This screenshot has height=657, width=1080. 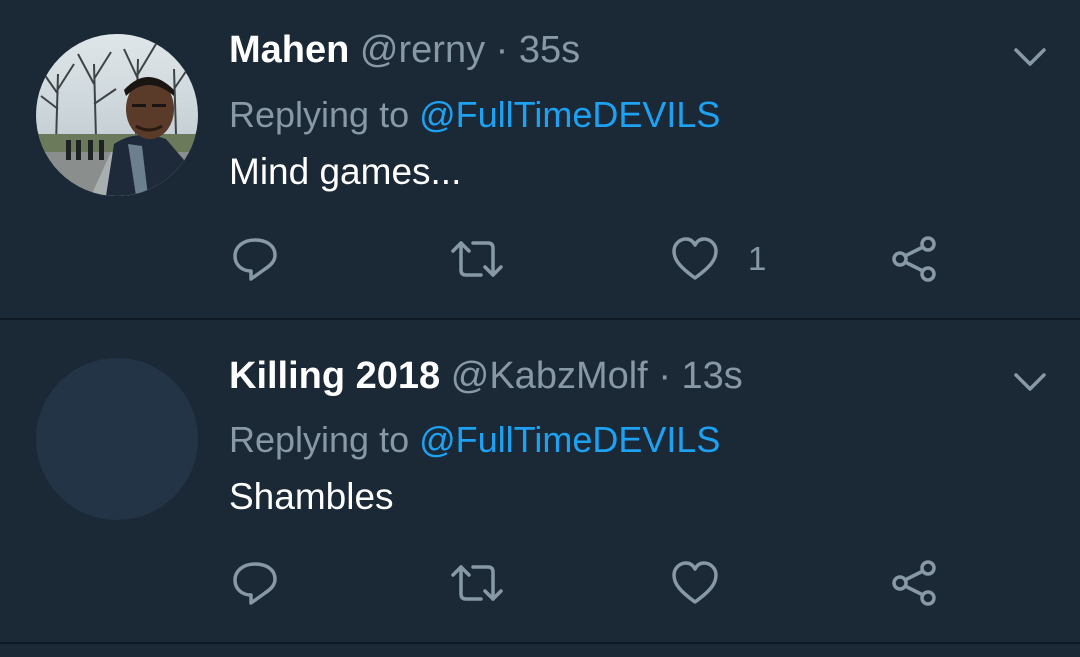 What do you see at coordinates (422, 50) in the screenshot?
I see `user-handle: @rerny` at bounding box center [422, 50].